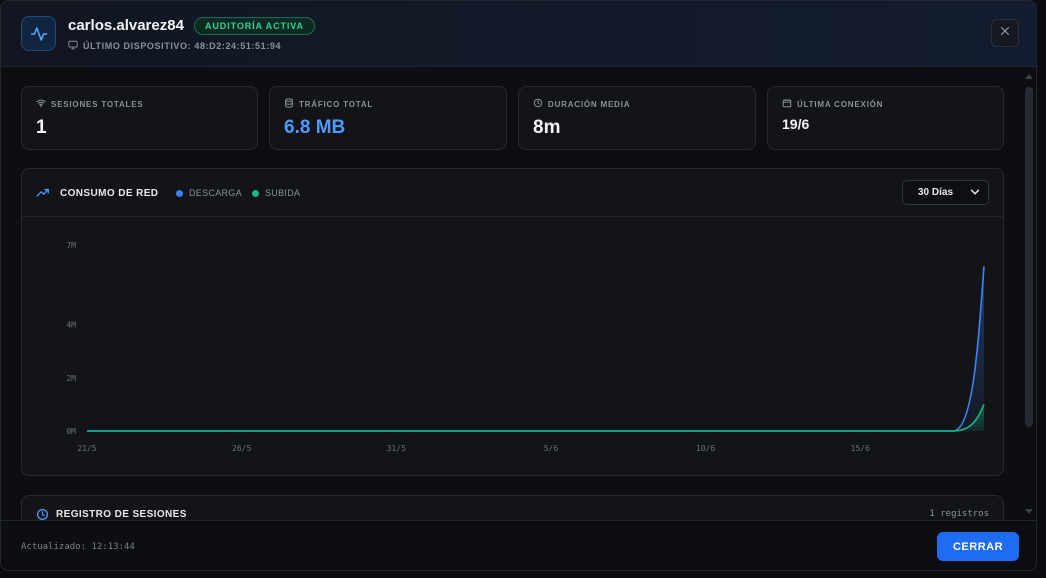 The width and height of the screenshot is (1046, 578). What do you see at coordinates (885, 118) in the screenshot?
I see `stat-last-connection: ÚLTIMA CONEXIÓN 19/6` at bounding box center [885, 118].